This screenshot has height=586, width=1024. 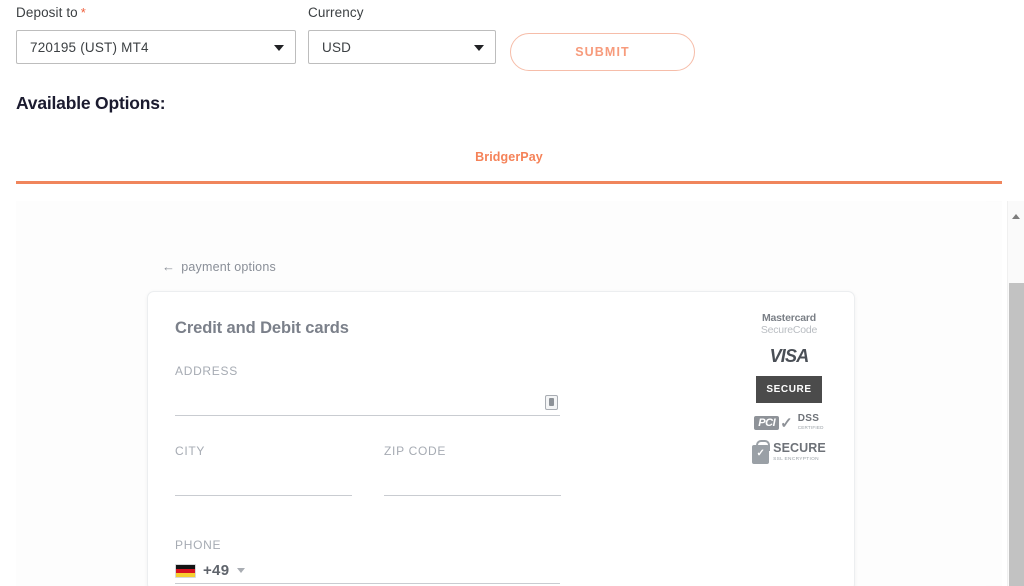 I want to click on tab-bridgerpay: BridgerPay, so click(x=509, y=157).